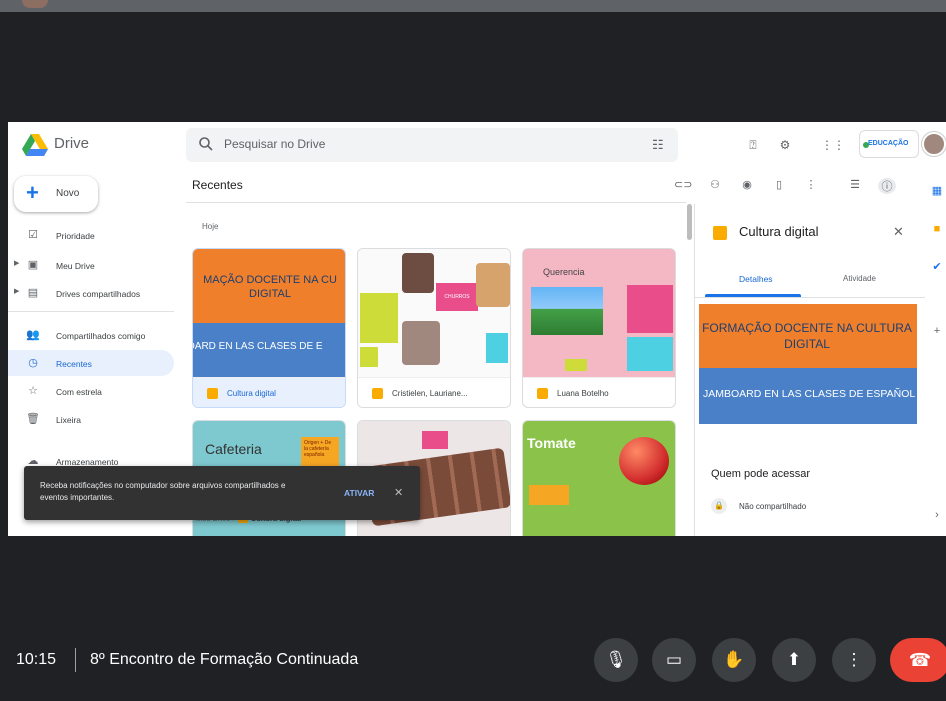 The image size is (946, 701). Describe the element at coordinates (859, 278) in the screenshot. I see `tab-activity: Atividade` at that location.